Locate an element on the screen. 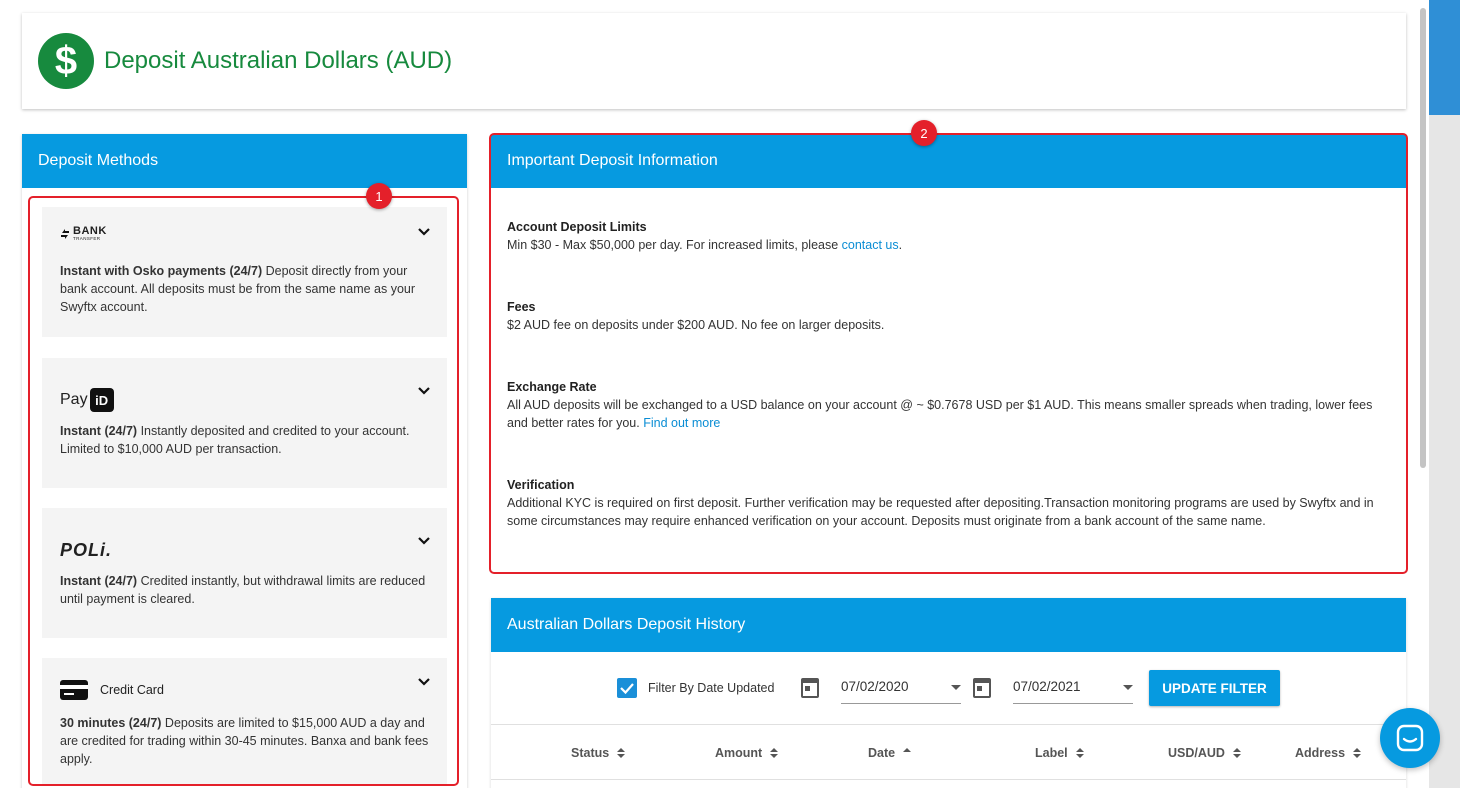  column-header-status: Status is located at coordinates (598, 753).